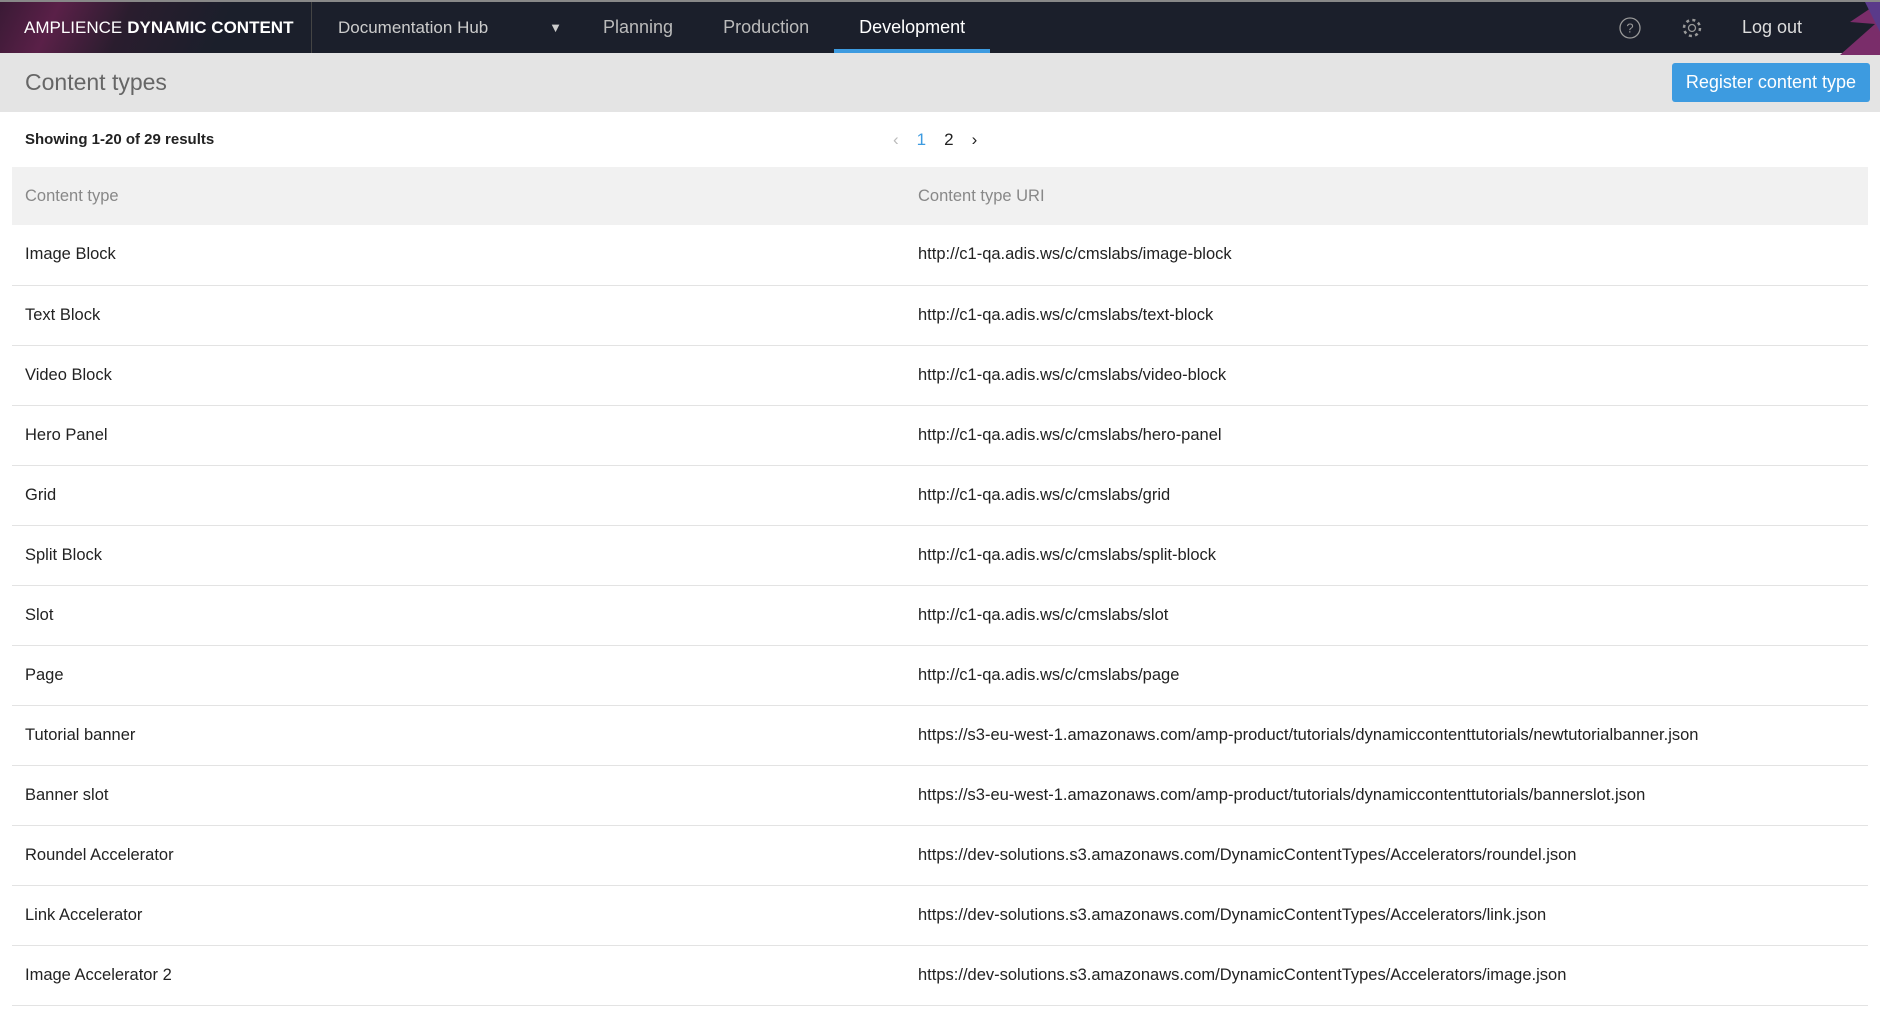  Describe the element at coordinates (458, 196) in the screenshot. I see `column-header-content-type: Content type` at that location.